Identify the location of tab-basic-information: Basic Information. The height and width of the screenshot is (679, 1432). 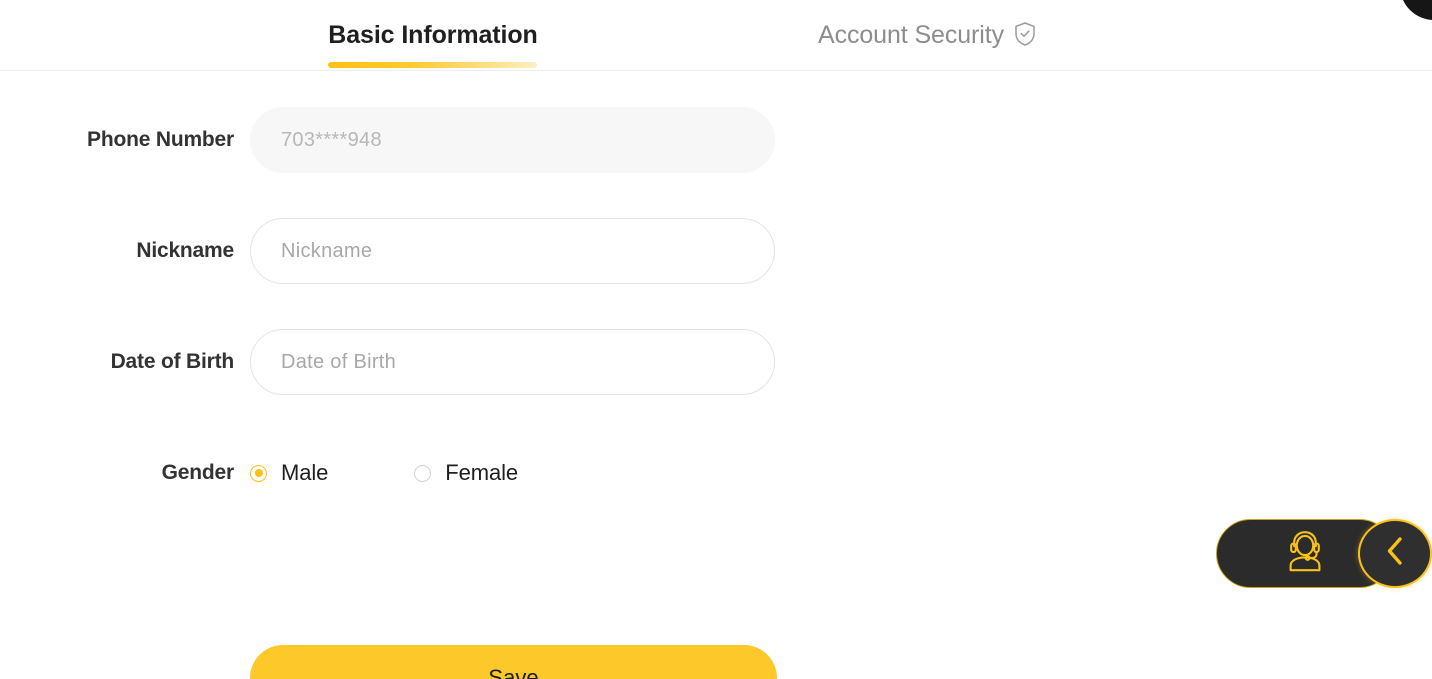
(433, 35).